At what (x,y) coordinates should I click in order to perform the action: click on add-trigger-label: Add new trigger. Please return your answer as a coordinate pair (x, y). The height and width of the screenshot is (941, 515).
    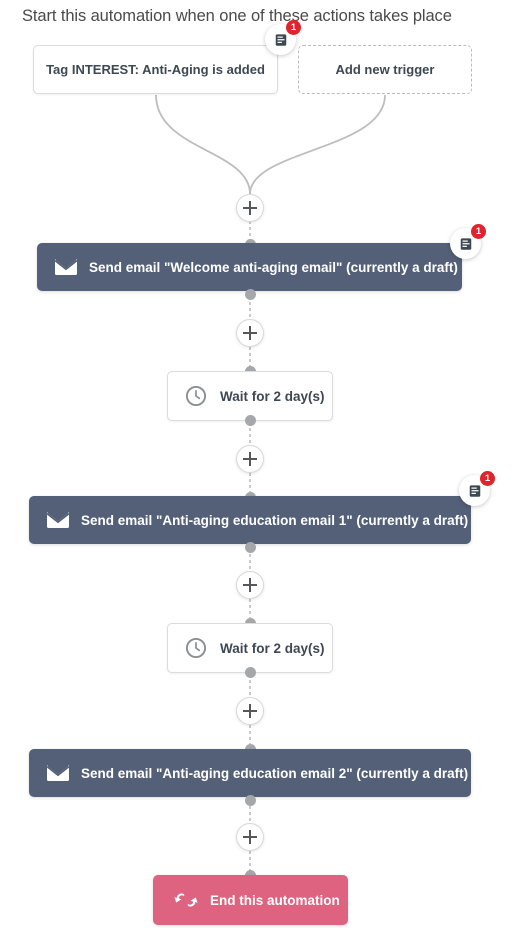
    Looking at the image, I should click on (385, 69).